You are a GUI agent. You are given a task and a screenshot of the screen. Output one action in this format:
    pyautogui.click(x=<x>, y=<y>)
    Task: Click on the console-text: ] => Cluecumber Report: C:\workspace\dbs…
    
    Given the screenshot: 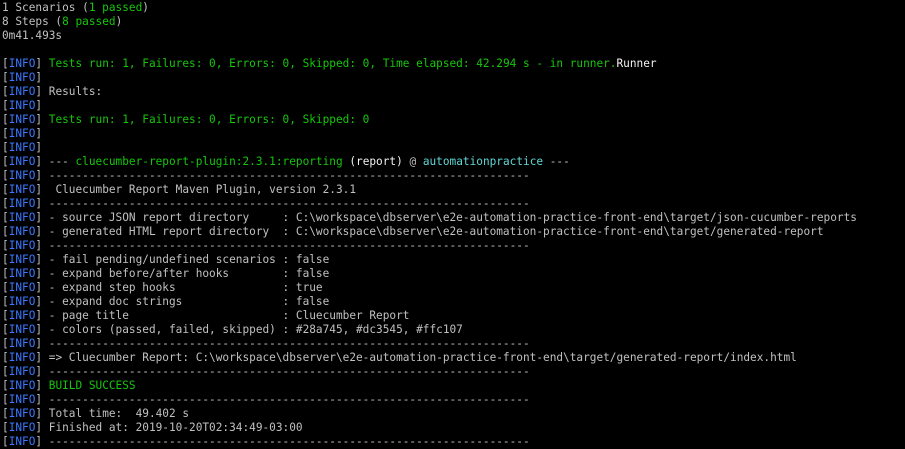 What is the action you would take?
    pyautogui.click(x=416, y=357)
    